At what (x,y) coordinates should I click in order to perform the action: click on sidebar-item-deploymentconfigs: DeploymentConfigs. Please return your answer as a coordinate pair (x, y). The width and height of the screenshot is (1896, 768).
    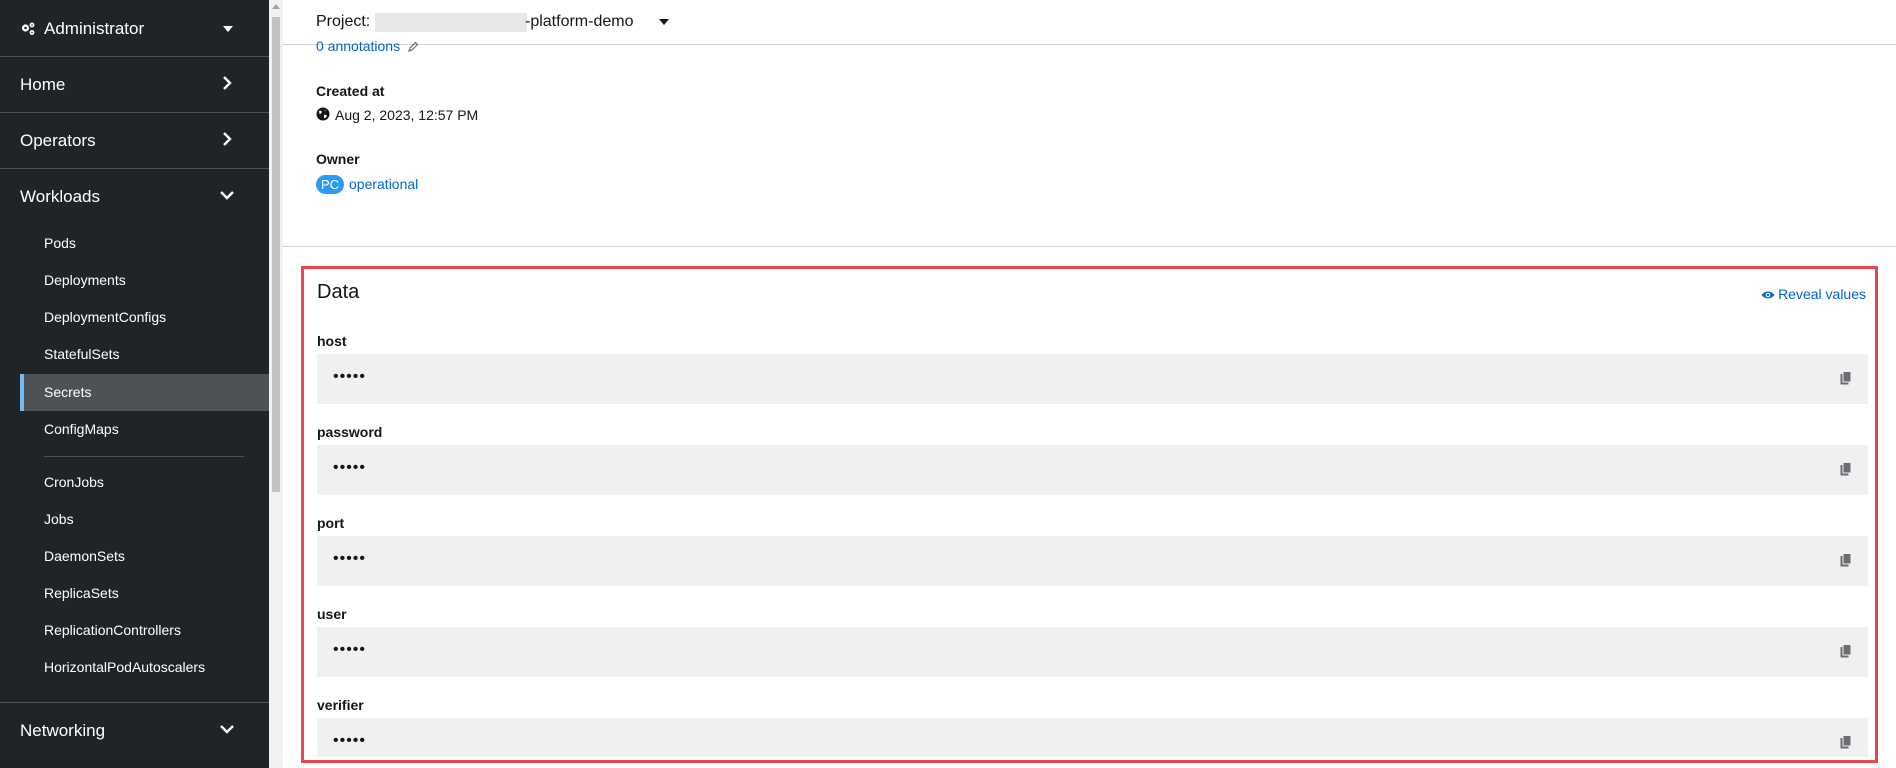
    Looking at the image, I should click on (134, 317).